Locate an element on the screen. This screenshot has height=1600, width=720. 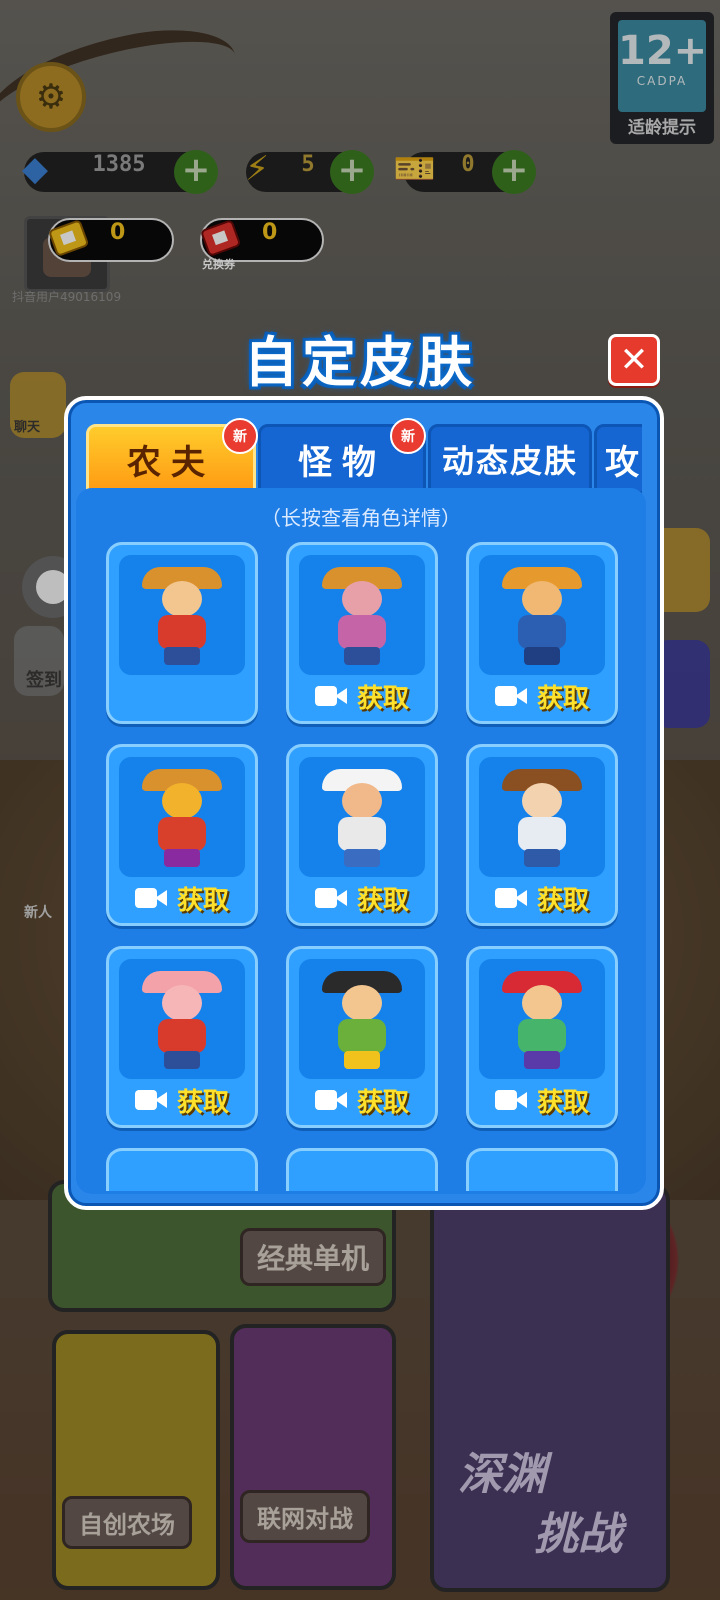
tab-attack-label: 攻 is located at coordinates (623, 462).